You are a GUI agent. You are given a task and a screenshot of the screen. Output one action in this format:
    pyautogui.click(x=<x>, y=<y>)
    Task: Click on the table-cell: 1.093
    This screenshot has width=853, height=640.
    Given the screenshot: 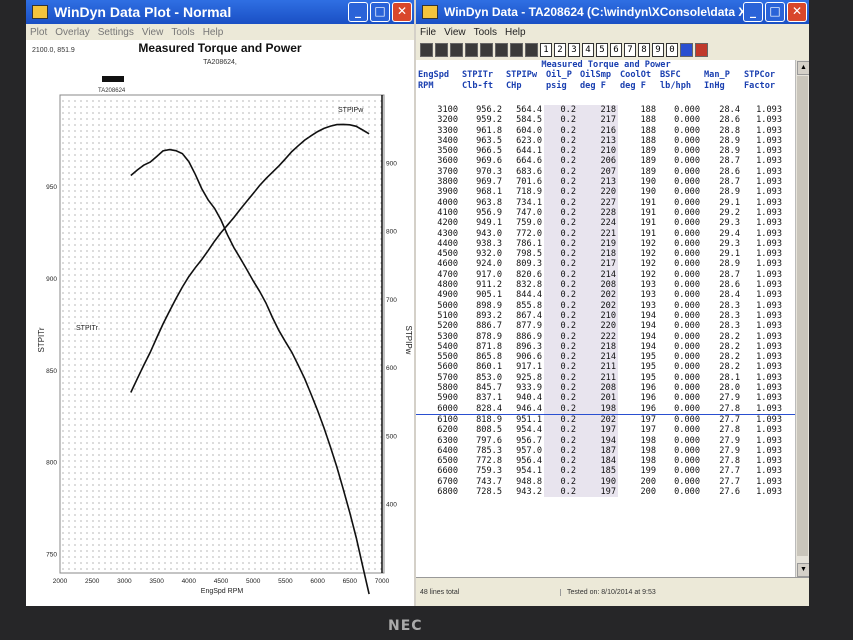 What is the action you would take?
    pyautogui.click(x=769, y=202)
    